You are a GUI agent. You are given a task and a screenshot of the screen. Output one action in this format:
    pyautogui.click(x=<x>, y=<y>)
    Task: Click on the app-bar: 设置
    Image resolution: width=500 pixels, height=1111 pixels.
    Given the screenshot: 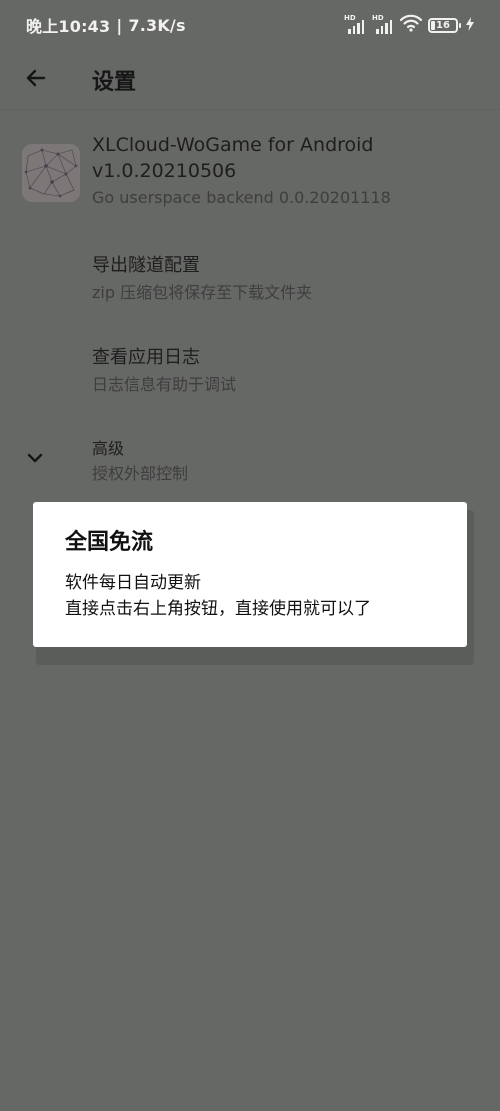 What is the action you would take?
    pyautogui.click(x=250, y=80)
    